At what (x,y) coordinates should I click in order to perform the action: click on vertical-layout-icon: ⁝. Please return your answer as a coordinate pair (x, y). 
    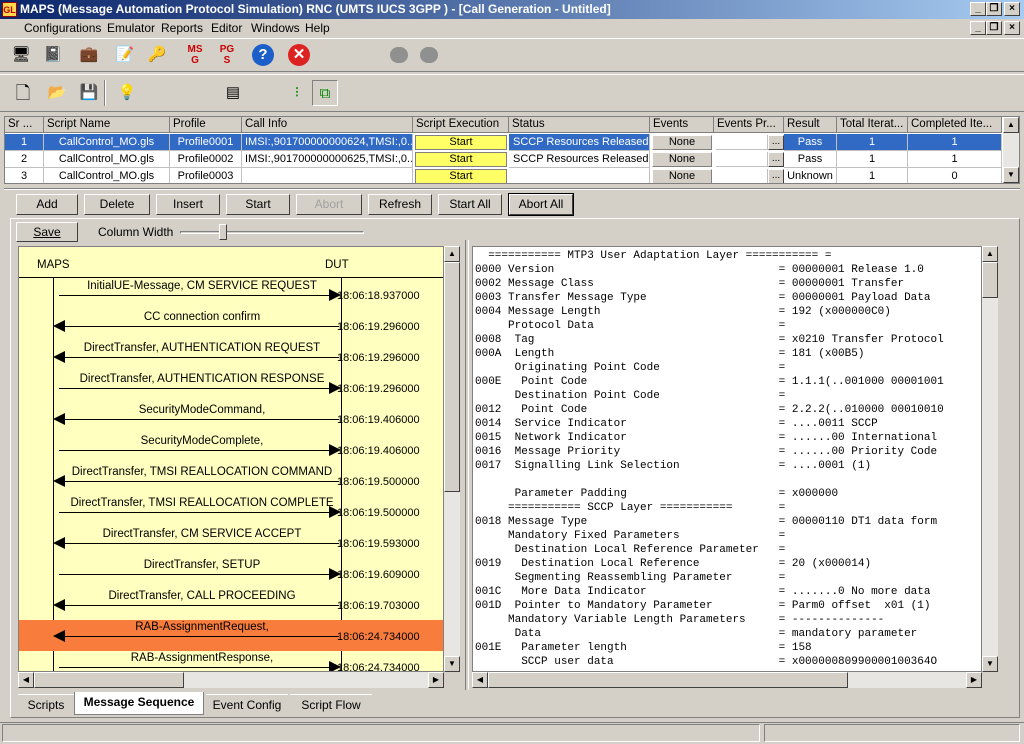
    Looking at the image, I should click on (297, 93).